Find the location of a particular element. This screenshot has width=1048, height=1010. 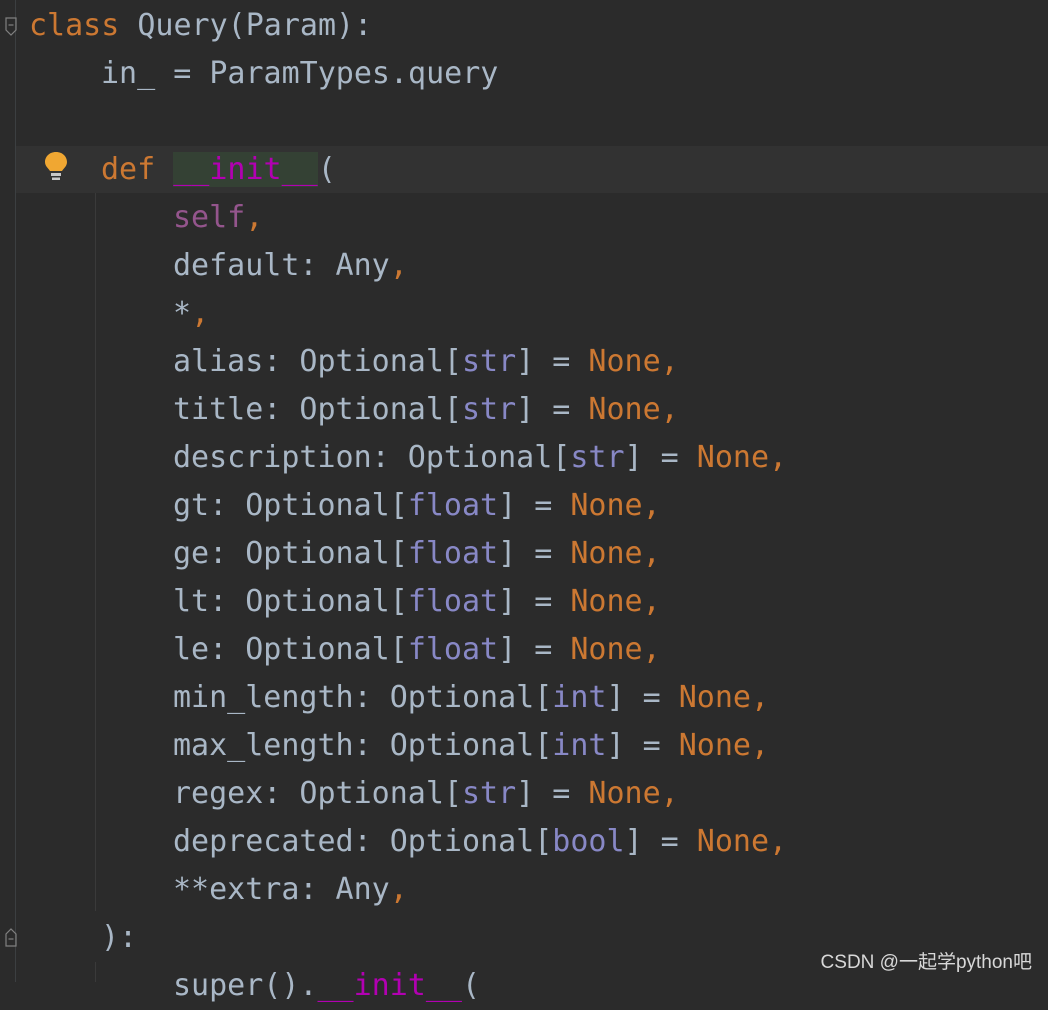

code-line: le: Optional[float] = None, is located at coordinates (417, 650).